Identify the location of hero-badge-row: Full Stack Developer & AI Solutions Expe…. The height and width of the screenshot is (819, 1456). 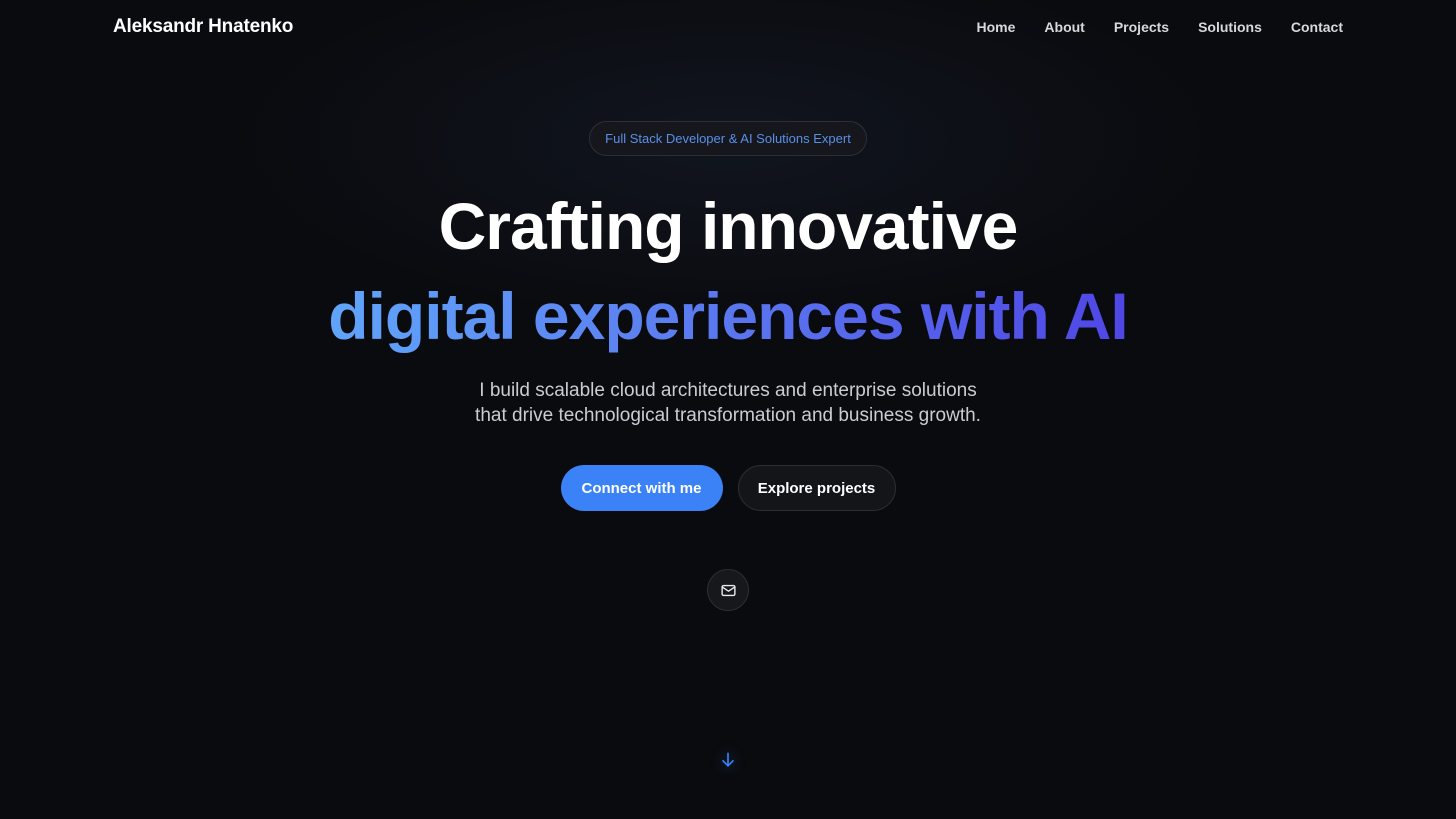
(728, 138).